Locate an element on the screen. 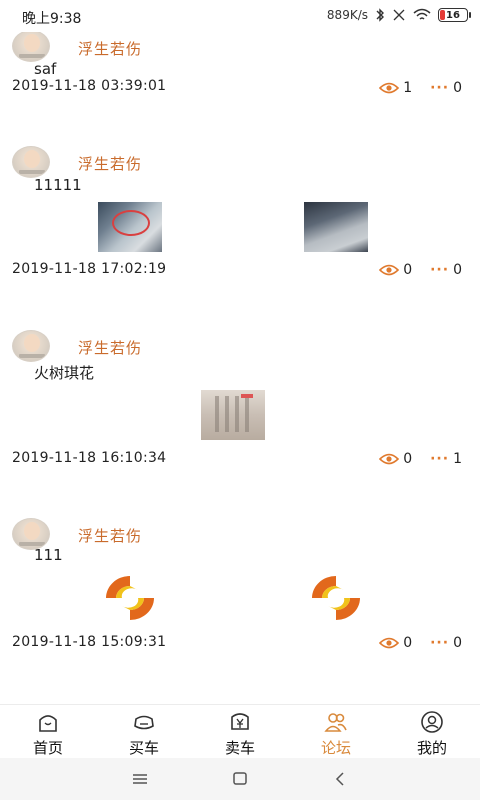  post-content: saf is located at coordinates (45, 69).